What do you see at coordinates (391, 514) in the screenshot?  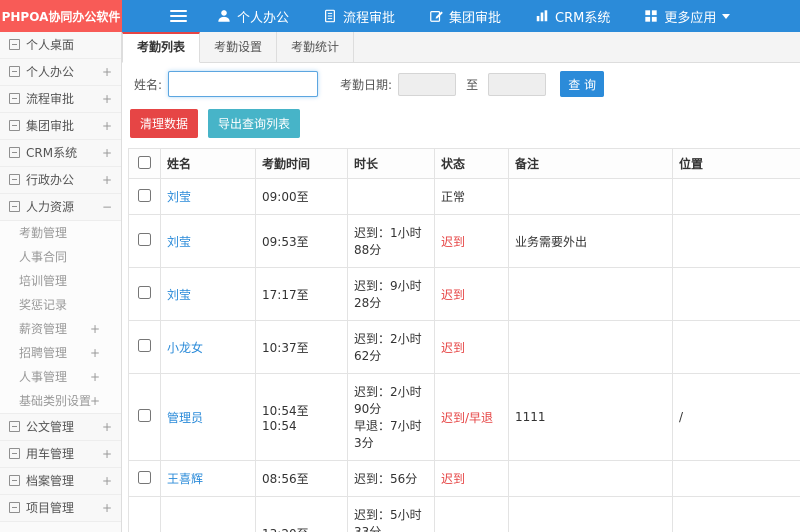 I see `duration-cell: 迟到：5小时33分早退：4小时67分` at bounding box center [391, 514].